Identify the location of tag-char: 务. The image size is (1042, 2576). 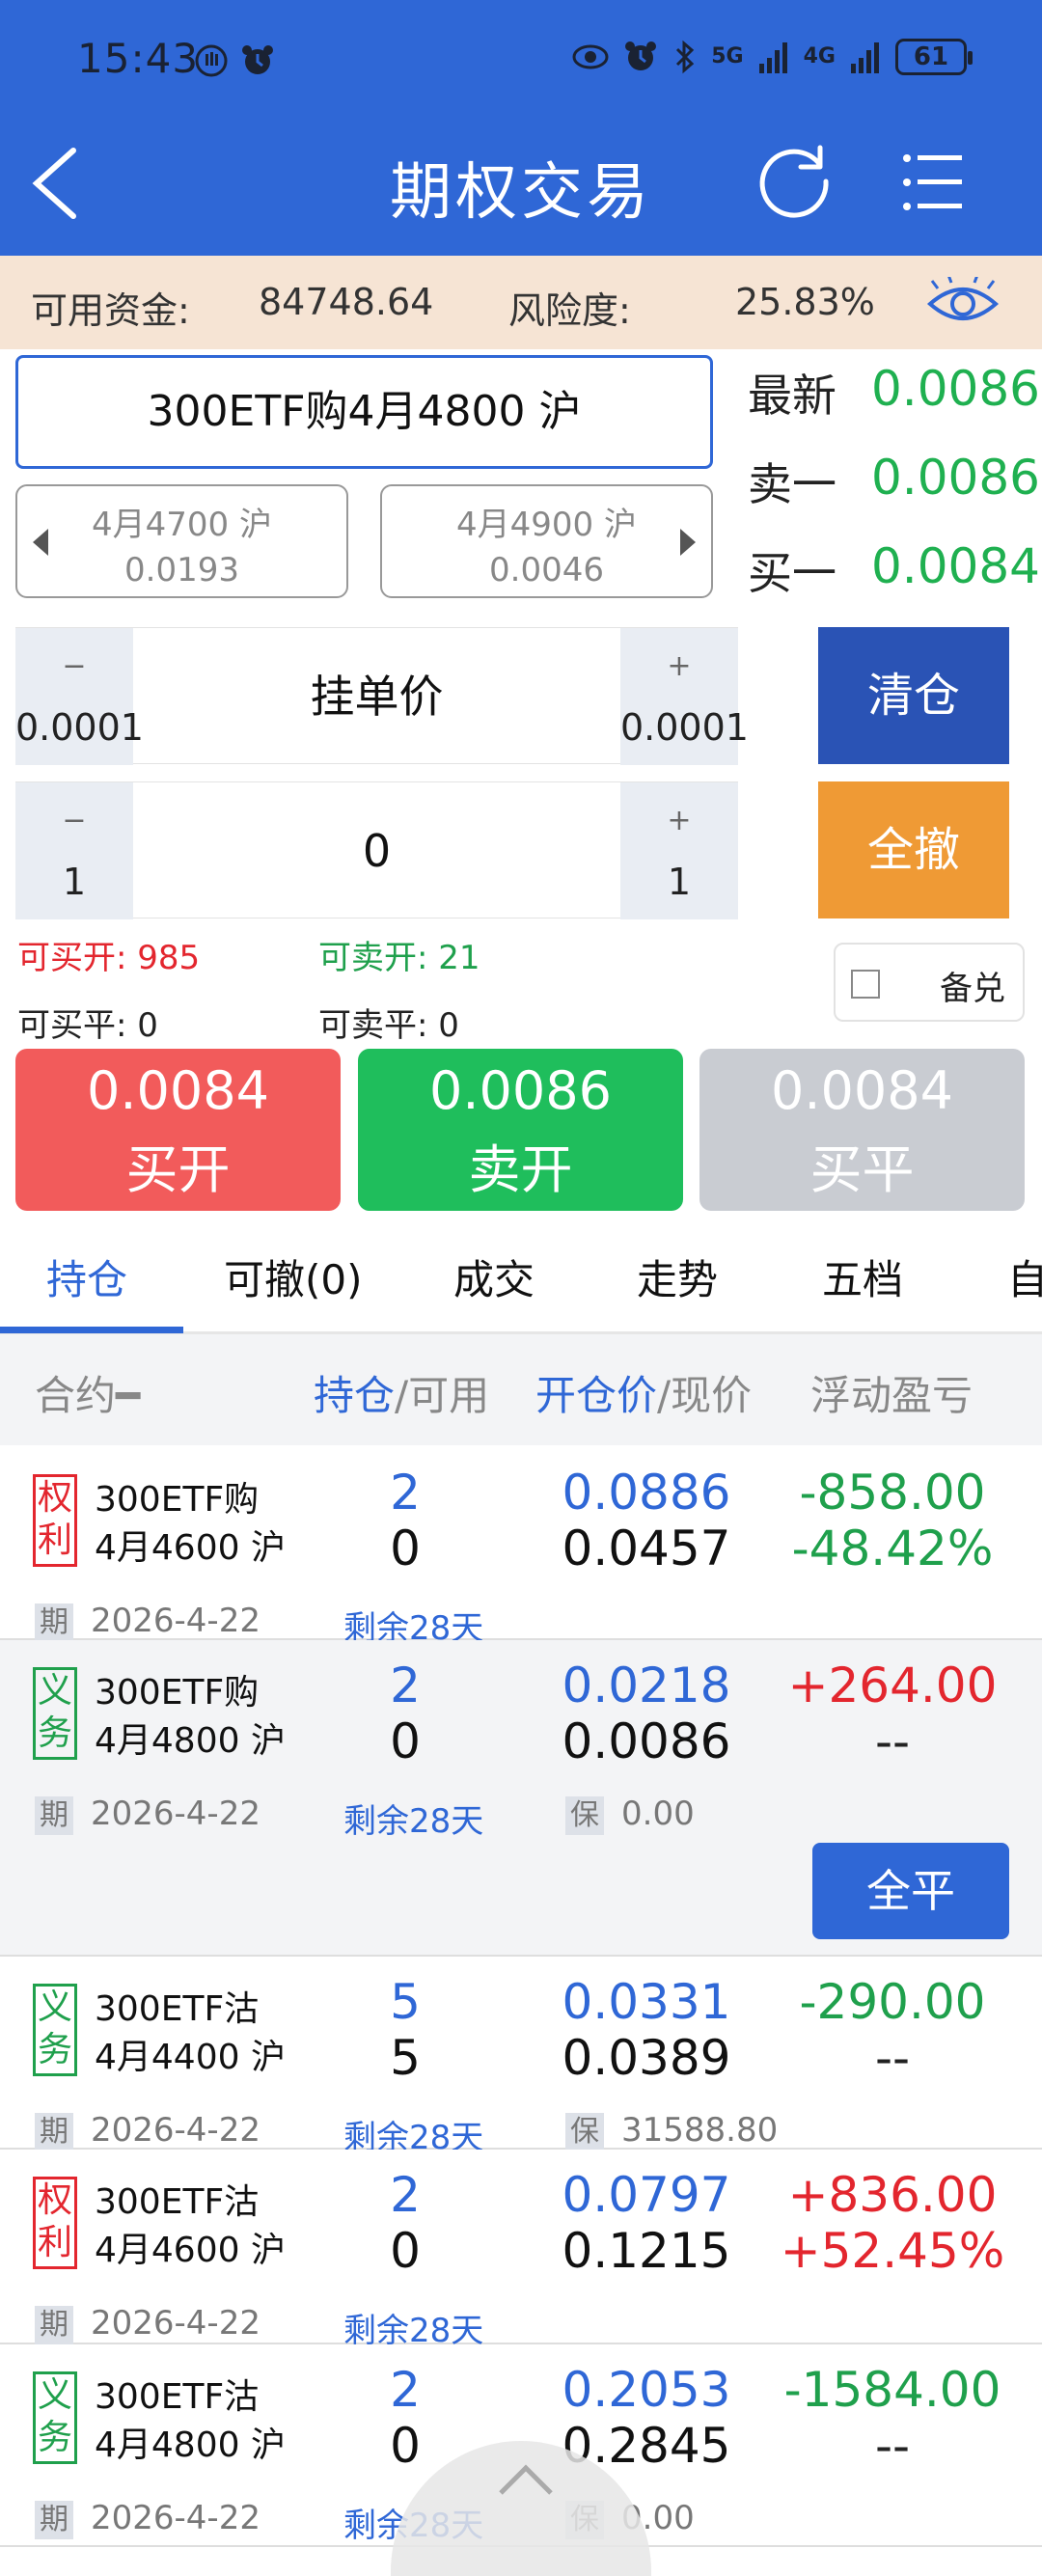
(54, 2049).